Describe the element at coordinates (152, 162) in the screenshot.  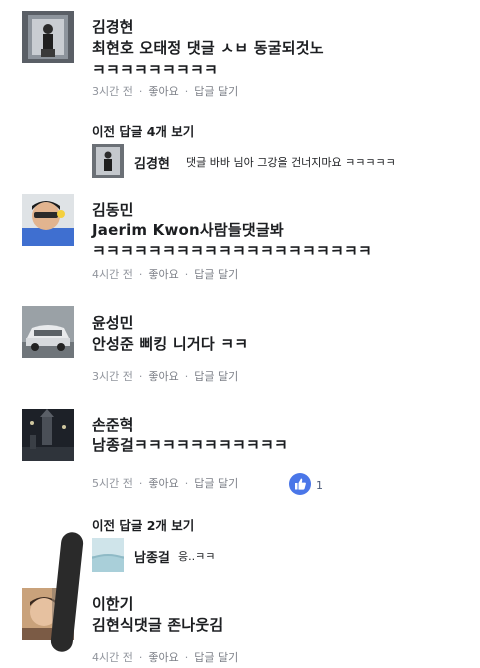
I see `reply-author: 김경현` at that location.